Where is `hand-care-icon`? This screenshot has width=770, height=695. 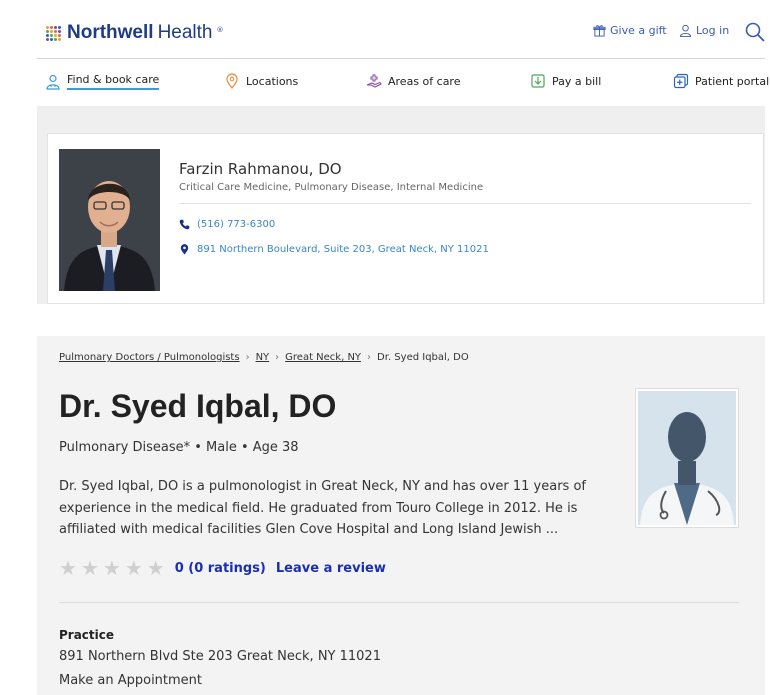 hand-care-icon is located at coordinates (374, 81).